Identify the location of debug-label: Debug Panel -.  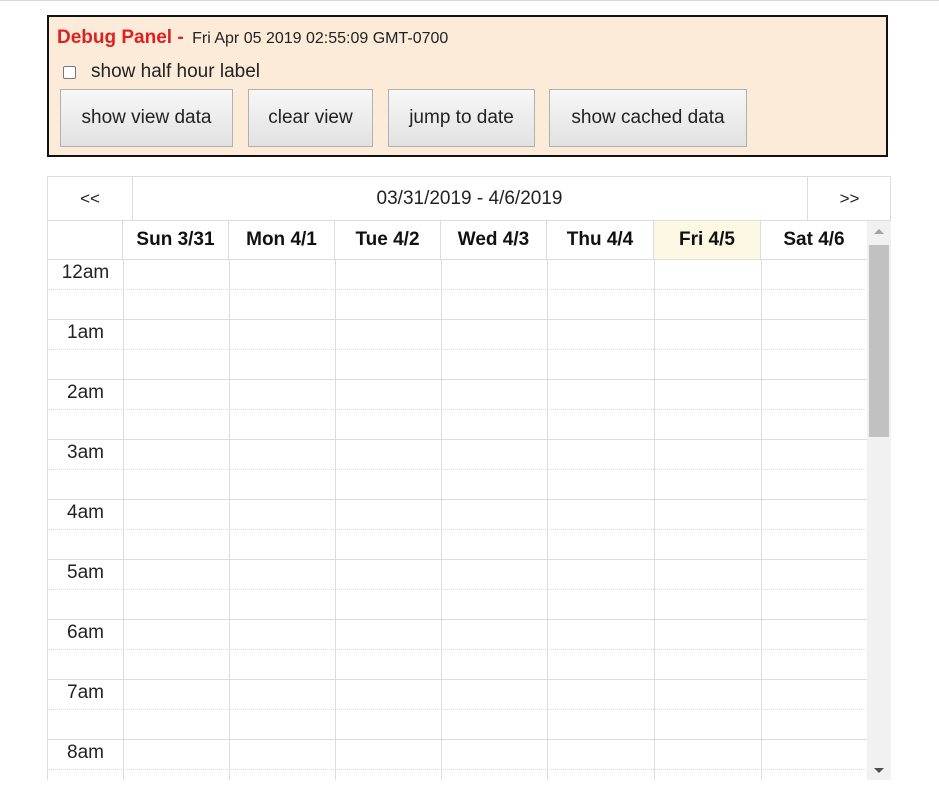
(120, 37).